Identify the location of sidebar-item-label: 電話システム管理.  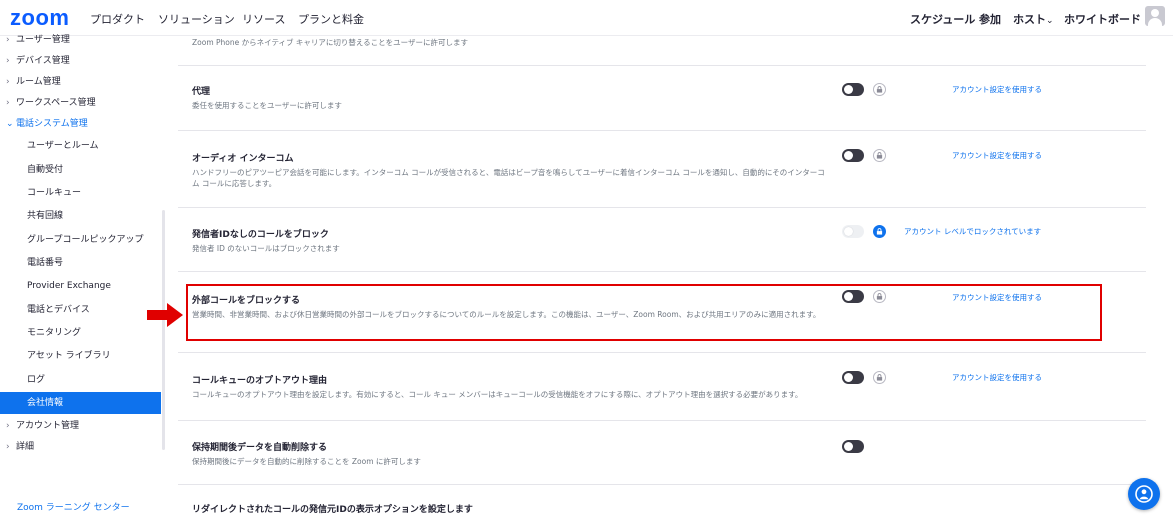
(52, 124).